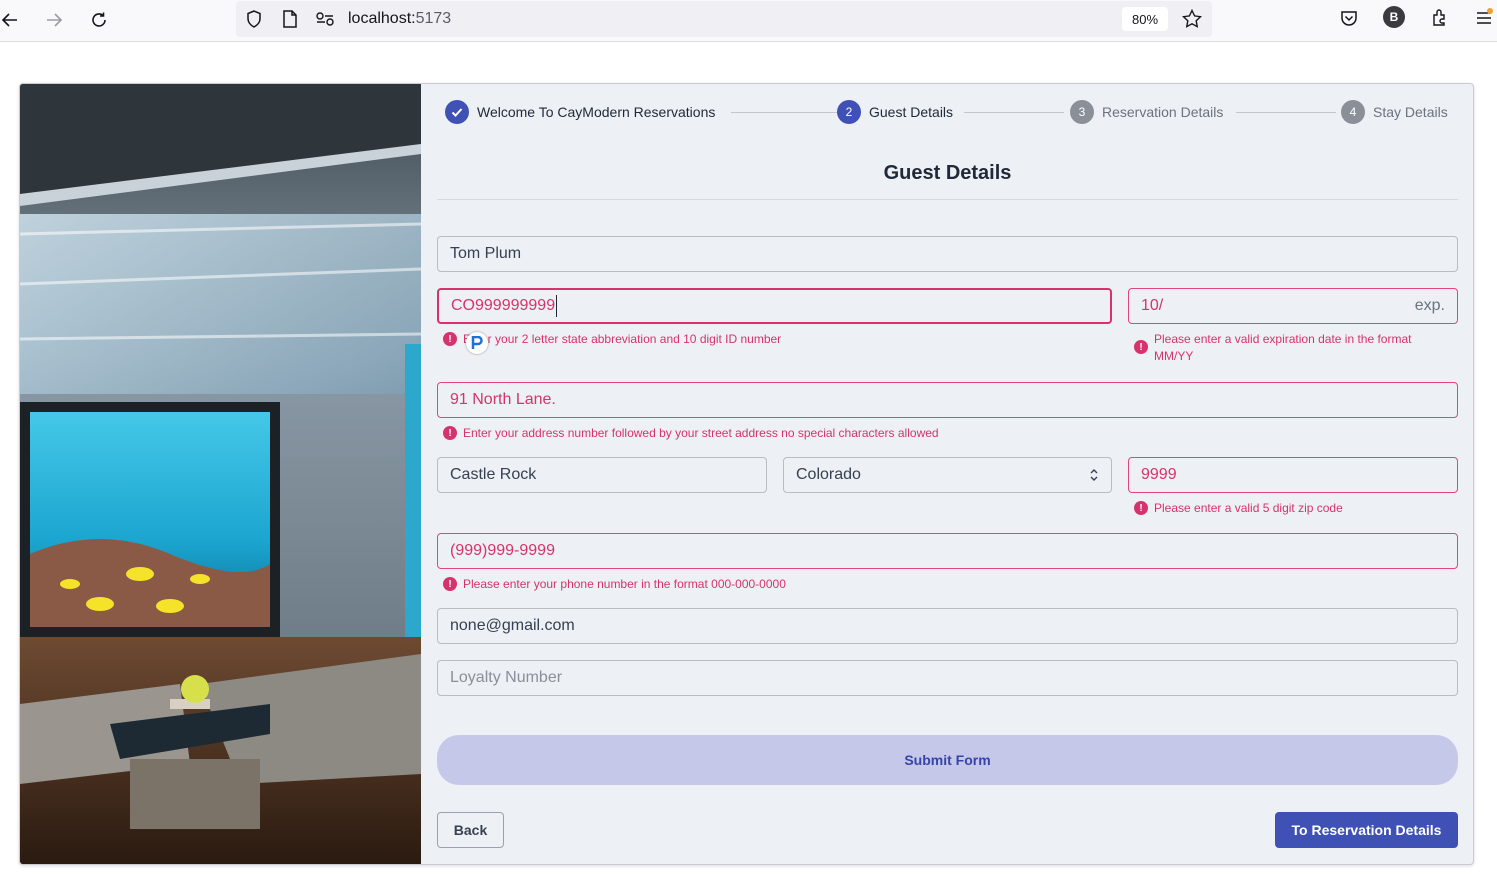  I want to click on bookmark-star-icon, so click(1192, 19).